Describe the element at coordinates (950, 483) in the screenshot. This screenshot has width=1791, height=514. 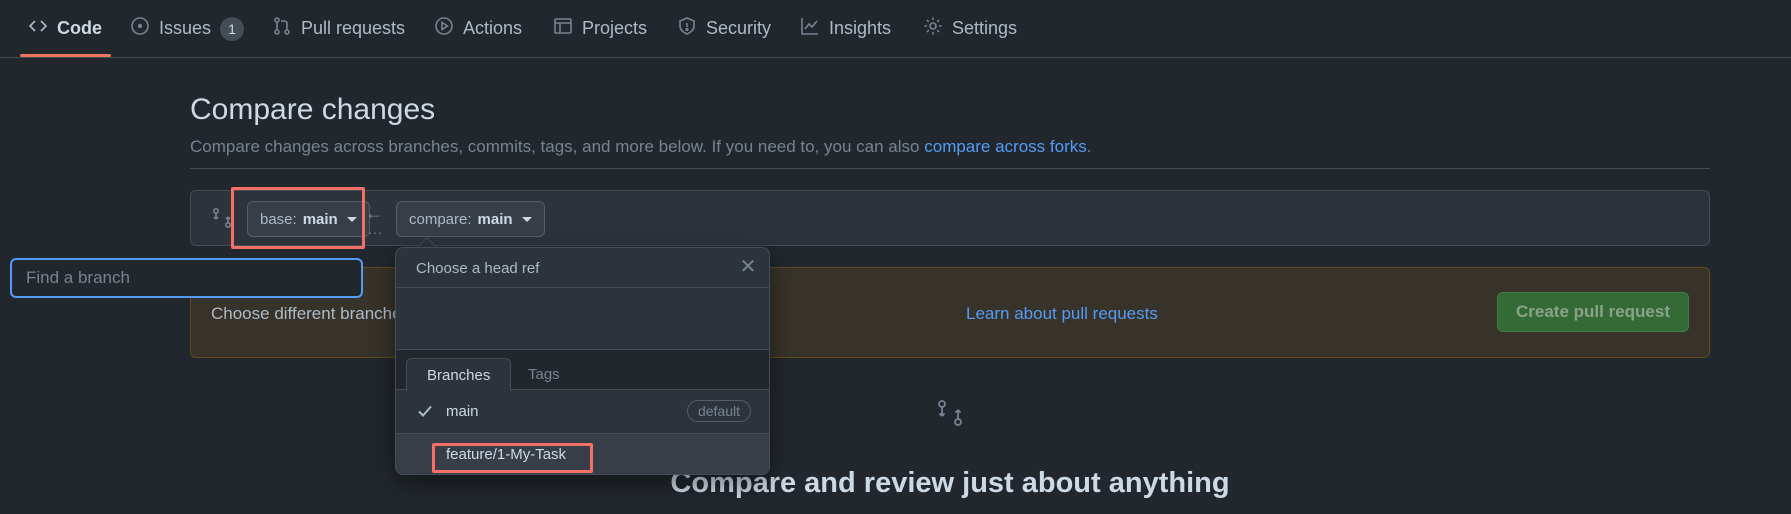
I see `blankslate-title: Compare and review just about anything` at that location.